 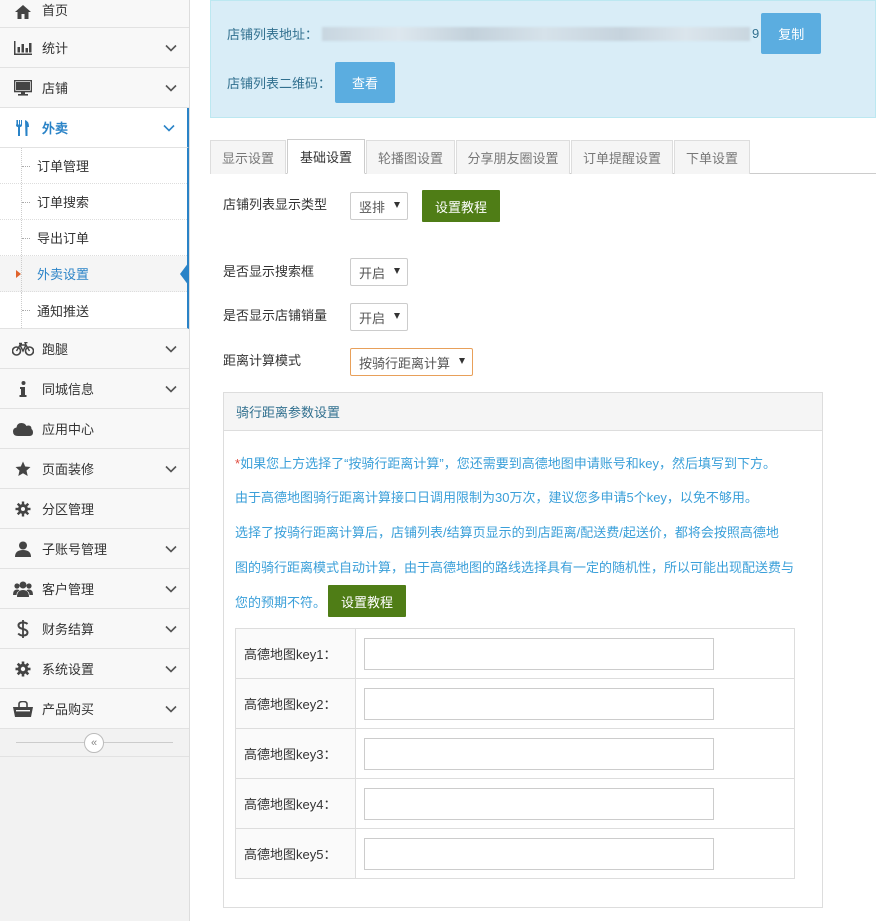 What do you see at coordinates (523, 412) in the screenshot?
I see `panel-title: 骑行距离参数设置` at bounding box center [523, 412].